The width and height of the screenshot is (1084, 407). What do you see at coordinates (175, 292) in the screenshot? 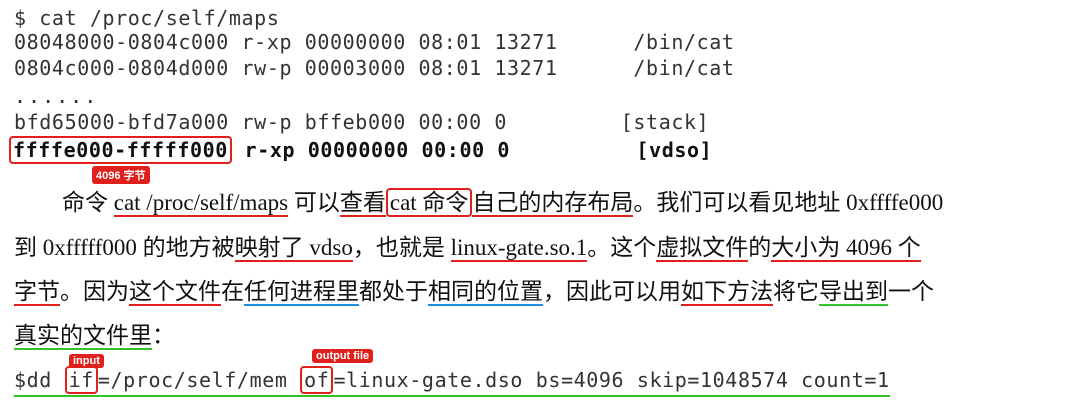
I see `underline-this-file: 这个文件` at bounding box center [175, 292].